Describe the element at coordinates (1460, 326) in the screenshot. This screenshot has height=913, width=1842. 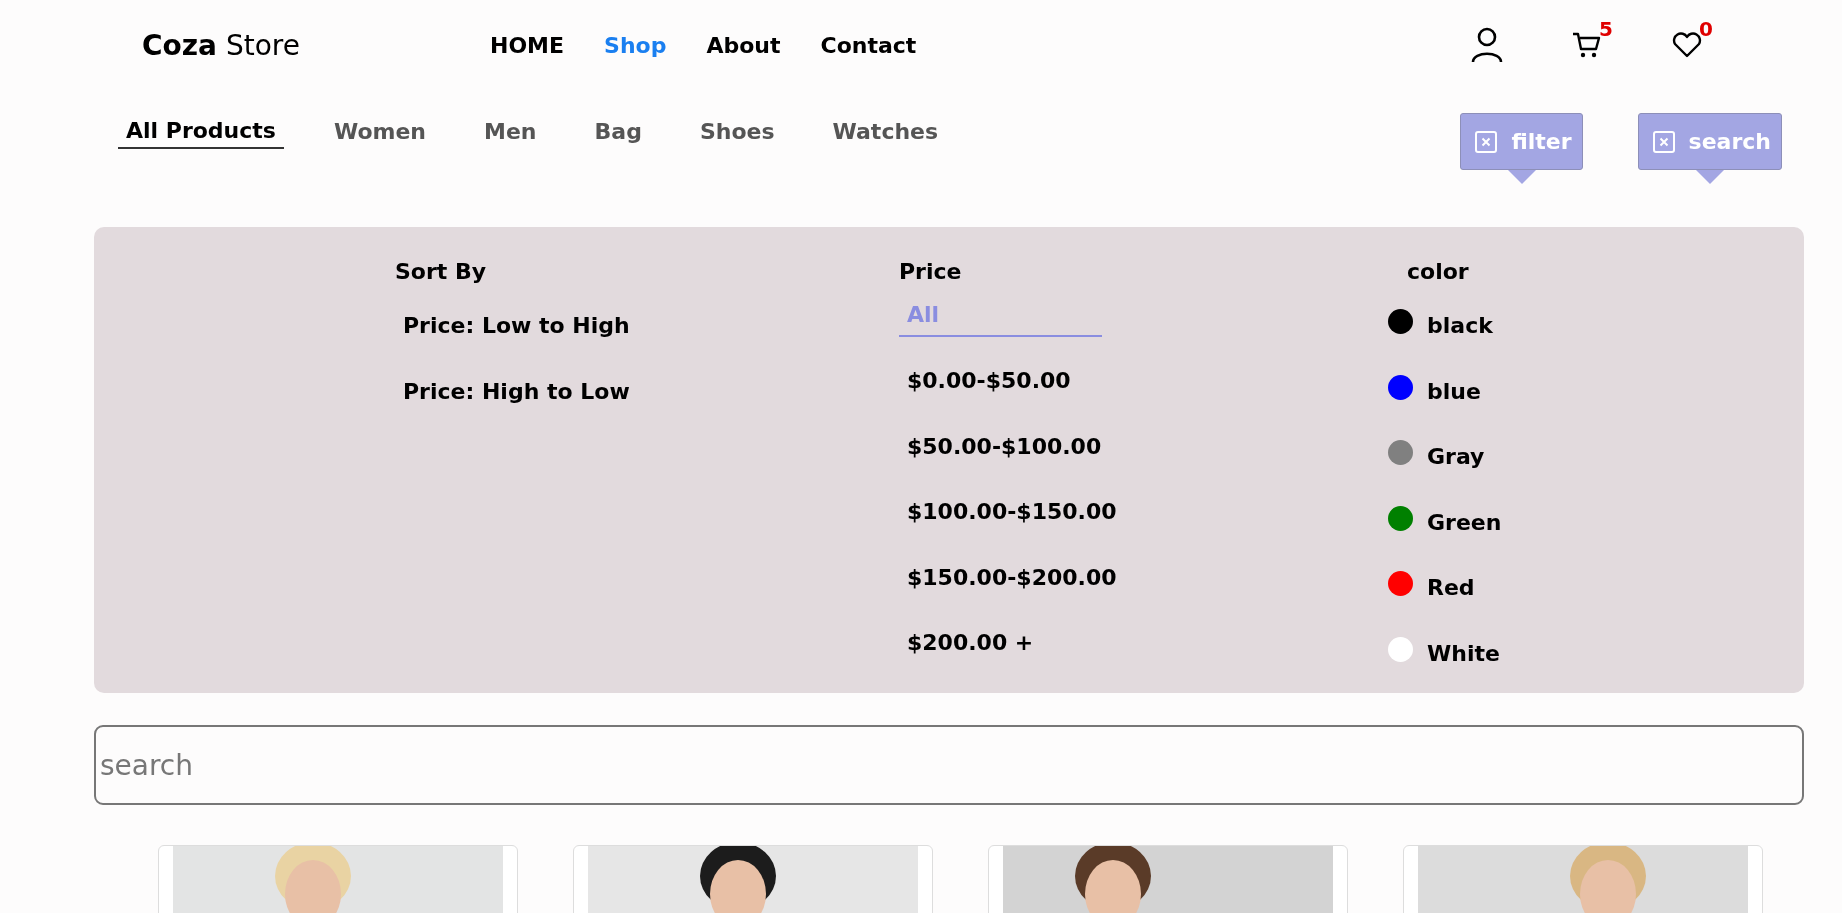
I see `color-option: black` at that location.